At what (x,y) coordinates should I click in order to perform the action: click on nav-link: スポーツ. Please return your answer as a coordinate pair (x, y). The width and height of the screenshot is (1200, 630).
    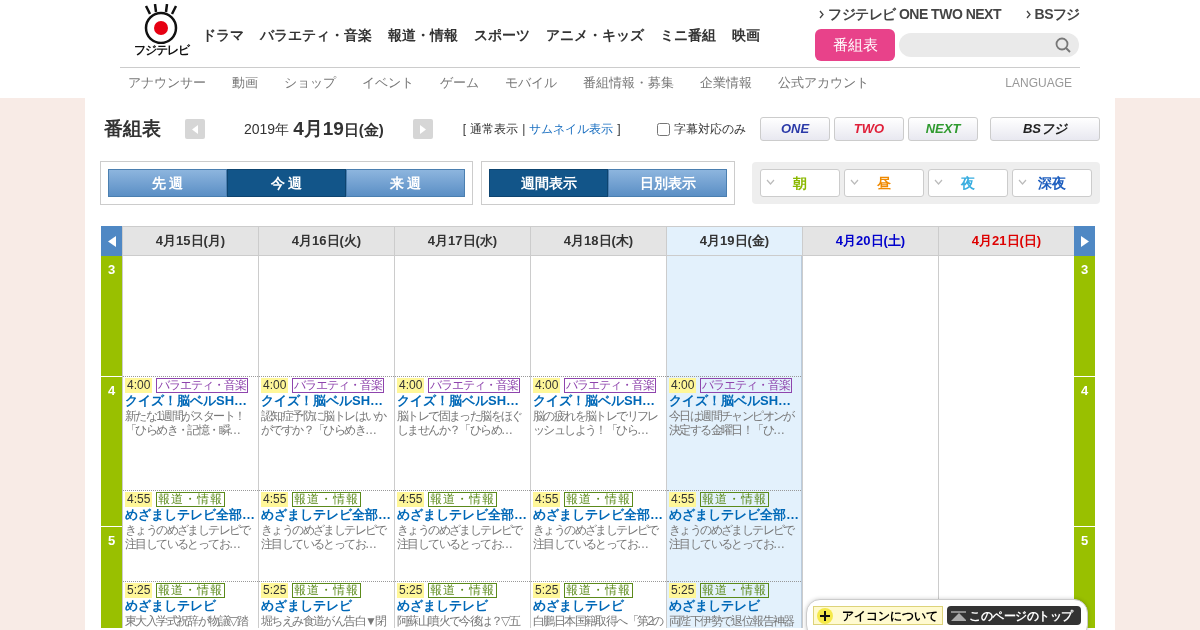
    Looking at the image, I should click on (502, 35).